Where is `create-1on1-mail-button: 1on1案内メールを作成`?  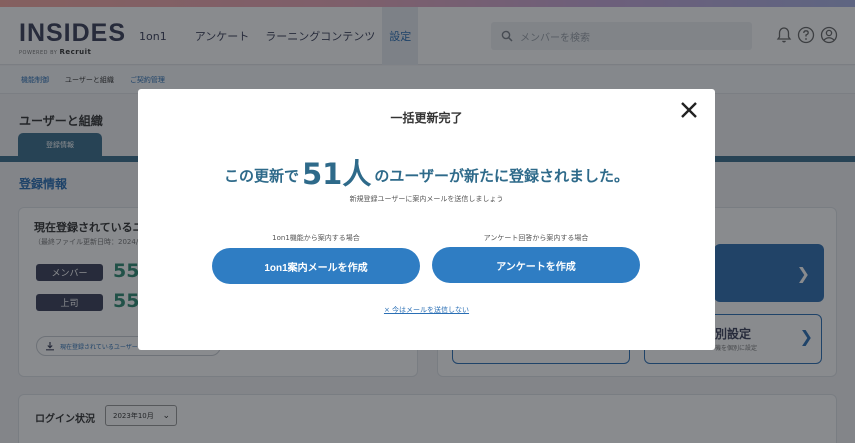 create-1on1-mail-button: 1on1案内メールを作成 is located at coordinates (316, 266).